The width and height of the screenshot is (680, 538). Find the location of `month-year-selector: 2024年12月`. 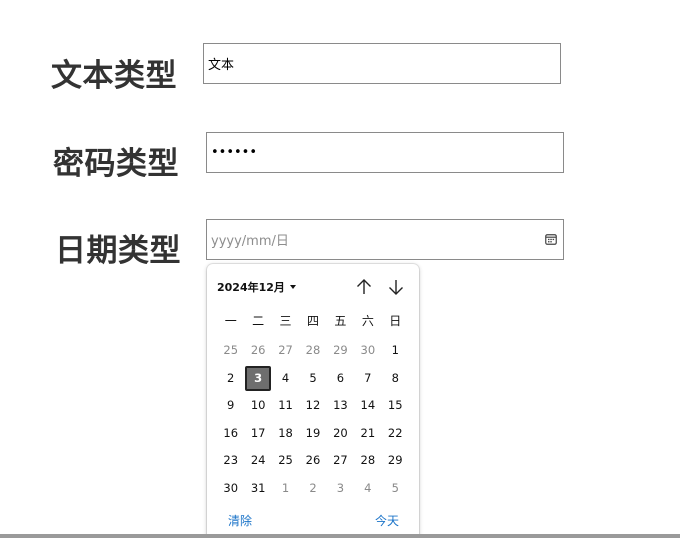

month-year-selector: 2024年12月 is located at coordinates (256, 287).